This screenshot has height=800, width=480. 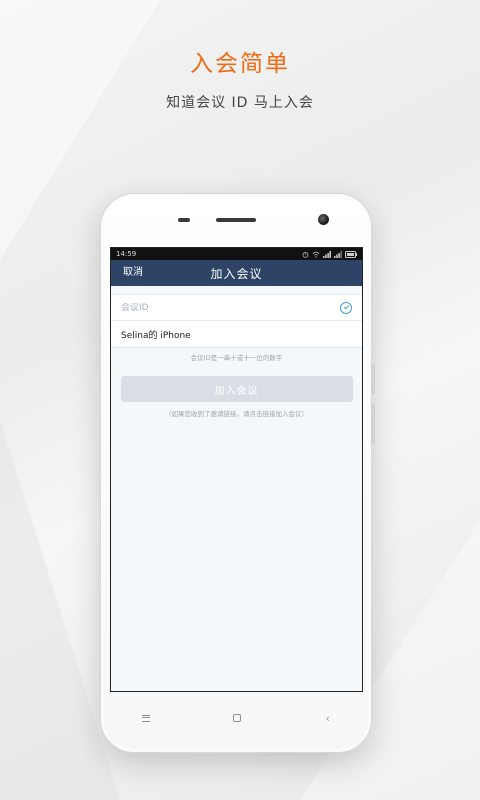 I want to click on join-meeting-button: 加入会议, so click(x=236, y=389).